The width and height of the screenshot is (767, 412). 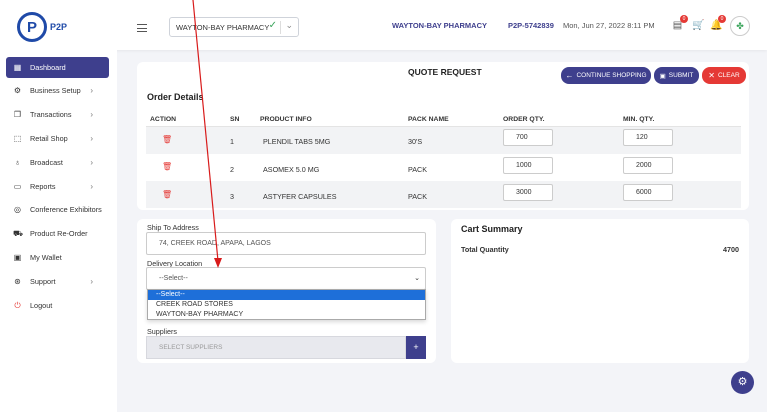 I want to click on support-icon: ⊛, so click(x=17, y=281).